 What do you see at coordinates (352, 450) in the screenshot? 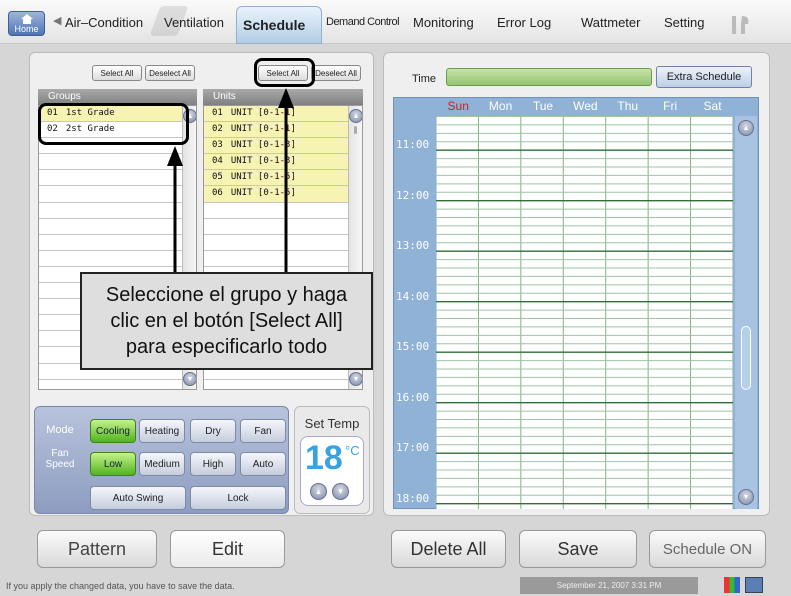
I see `temp-unit: °C` at bounding box center [352, 450].